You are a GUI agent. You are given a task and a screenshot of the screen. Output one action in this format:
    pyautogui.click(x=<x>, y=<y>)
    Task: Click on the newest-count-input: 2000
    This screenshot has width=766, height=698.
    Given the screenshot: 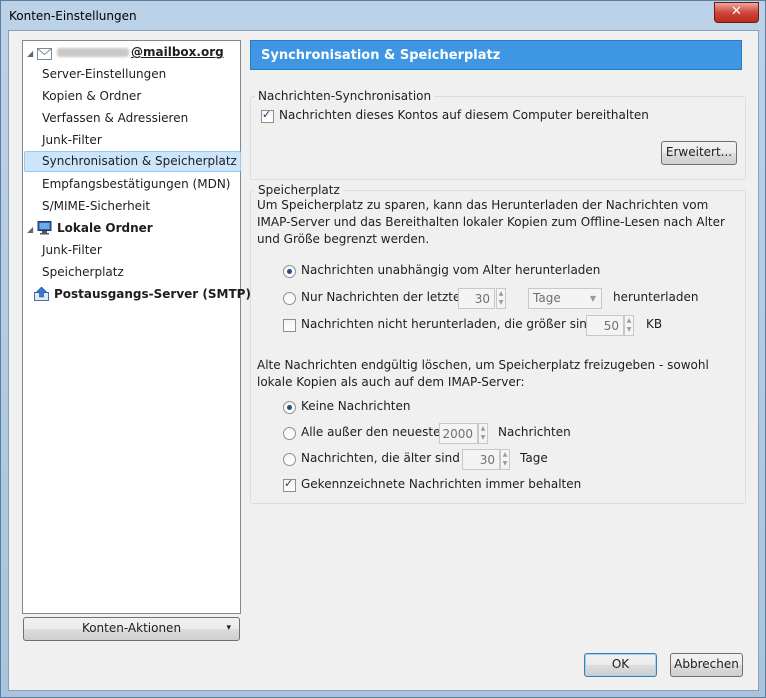 What is the action you would take?
    pyautogui.click(x=458, y=433)
    